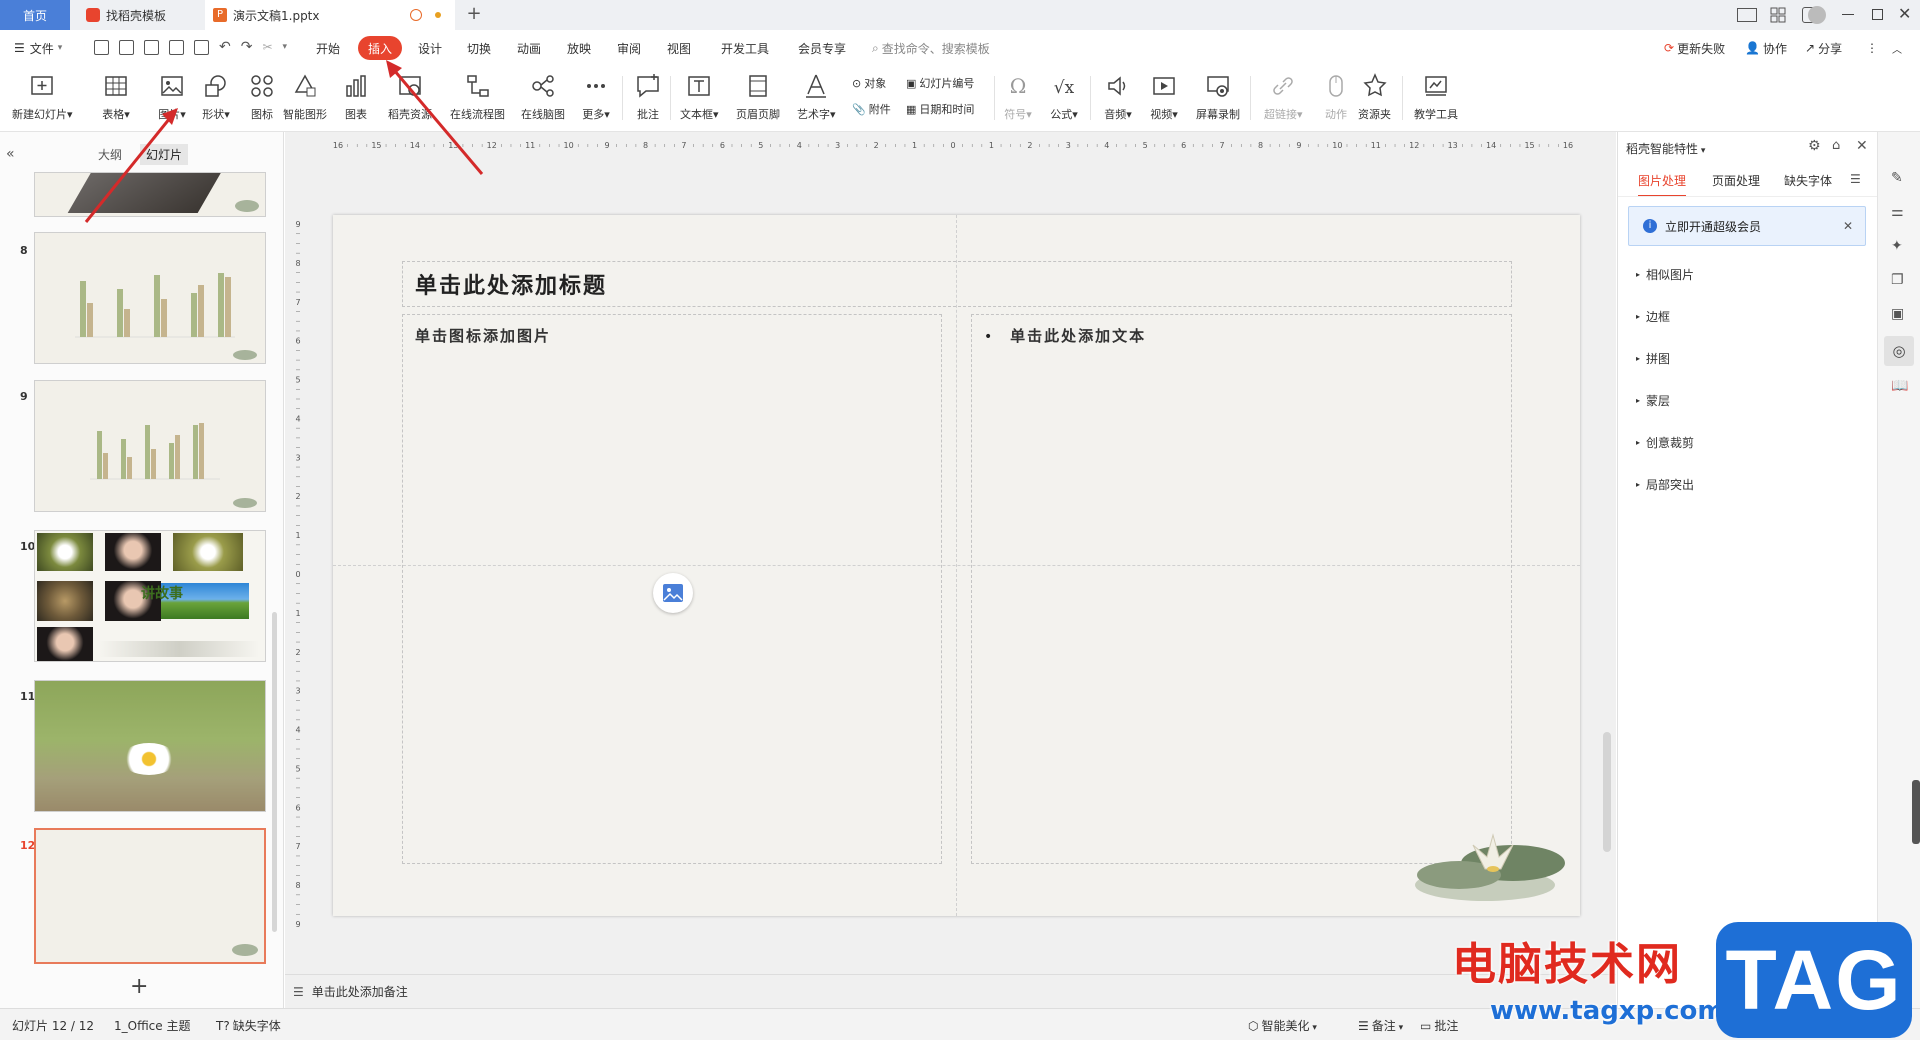  What do you see at coordinates (1426, 1026) in the screenshot?
I see `comment-toggle-icon: ▭` at bounding box center [1426, 1026].